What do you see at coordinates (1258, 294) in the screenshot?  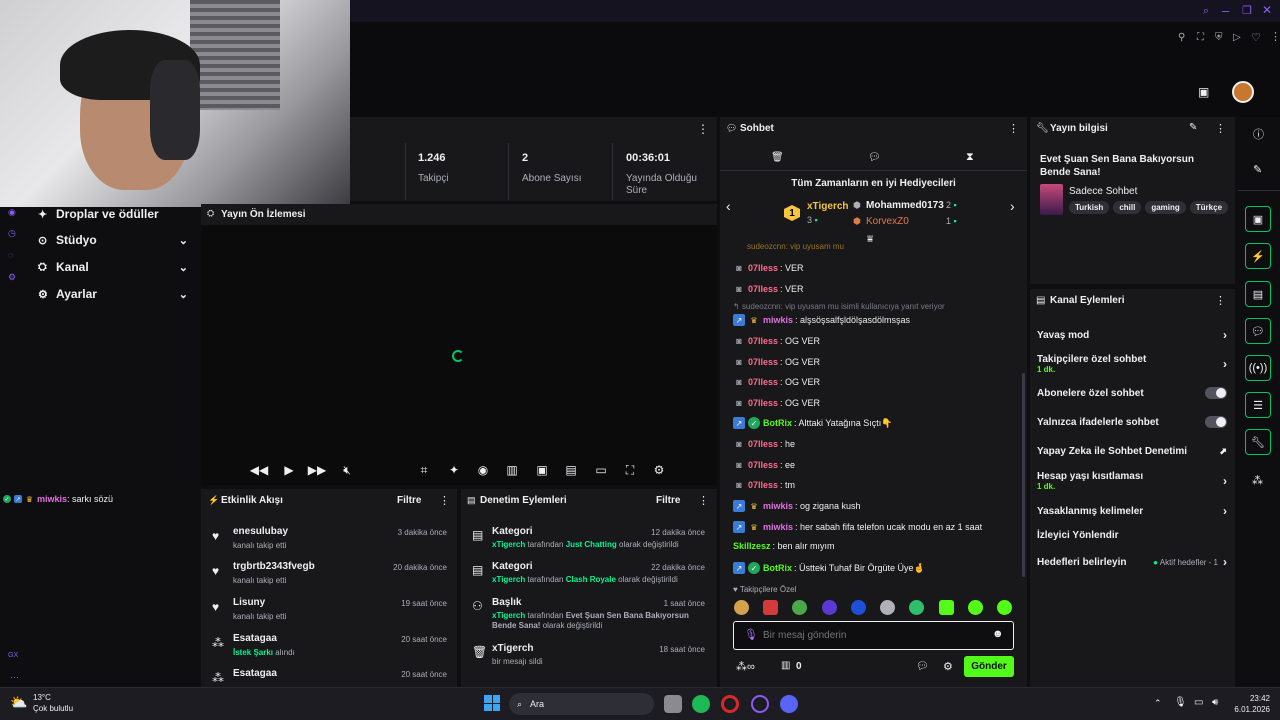 I see `document-button: ▤` at bounding box center [1258, 294].